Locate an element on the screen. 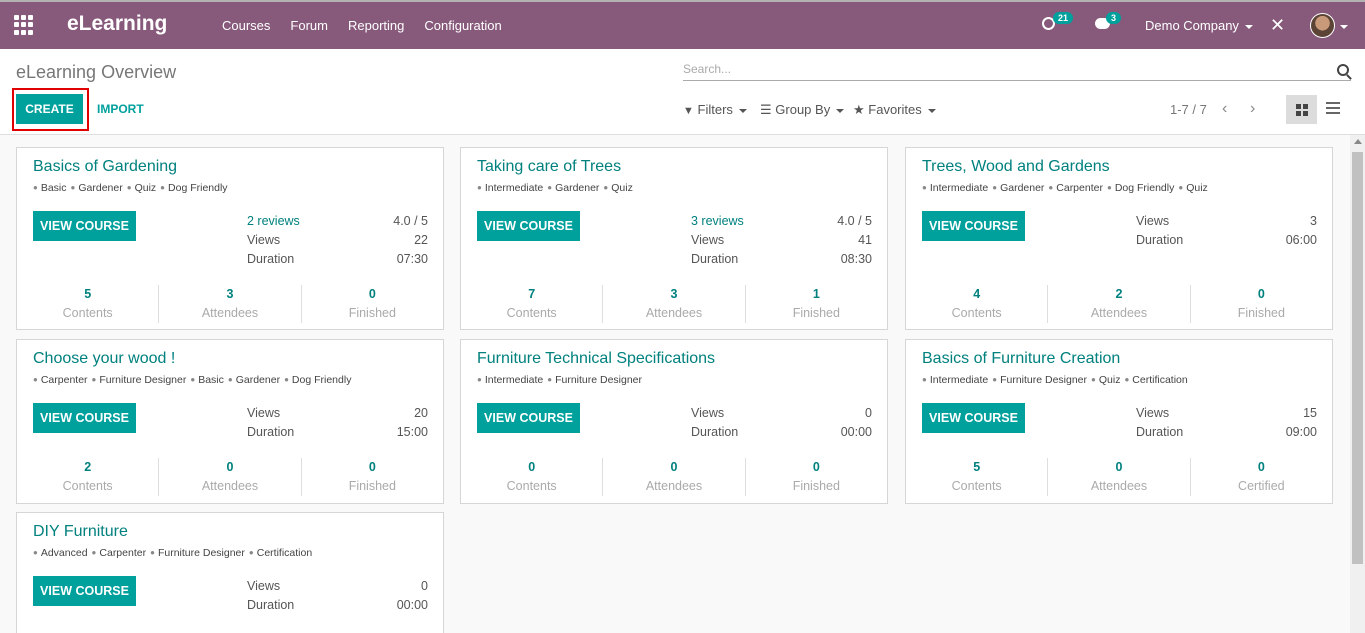  reviews-link: 3 reviews is located at coordinates (717, 221).